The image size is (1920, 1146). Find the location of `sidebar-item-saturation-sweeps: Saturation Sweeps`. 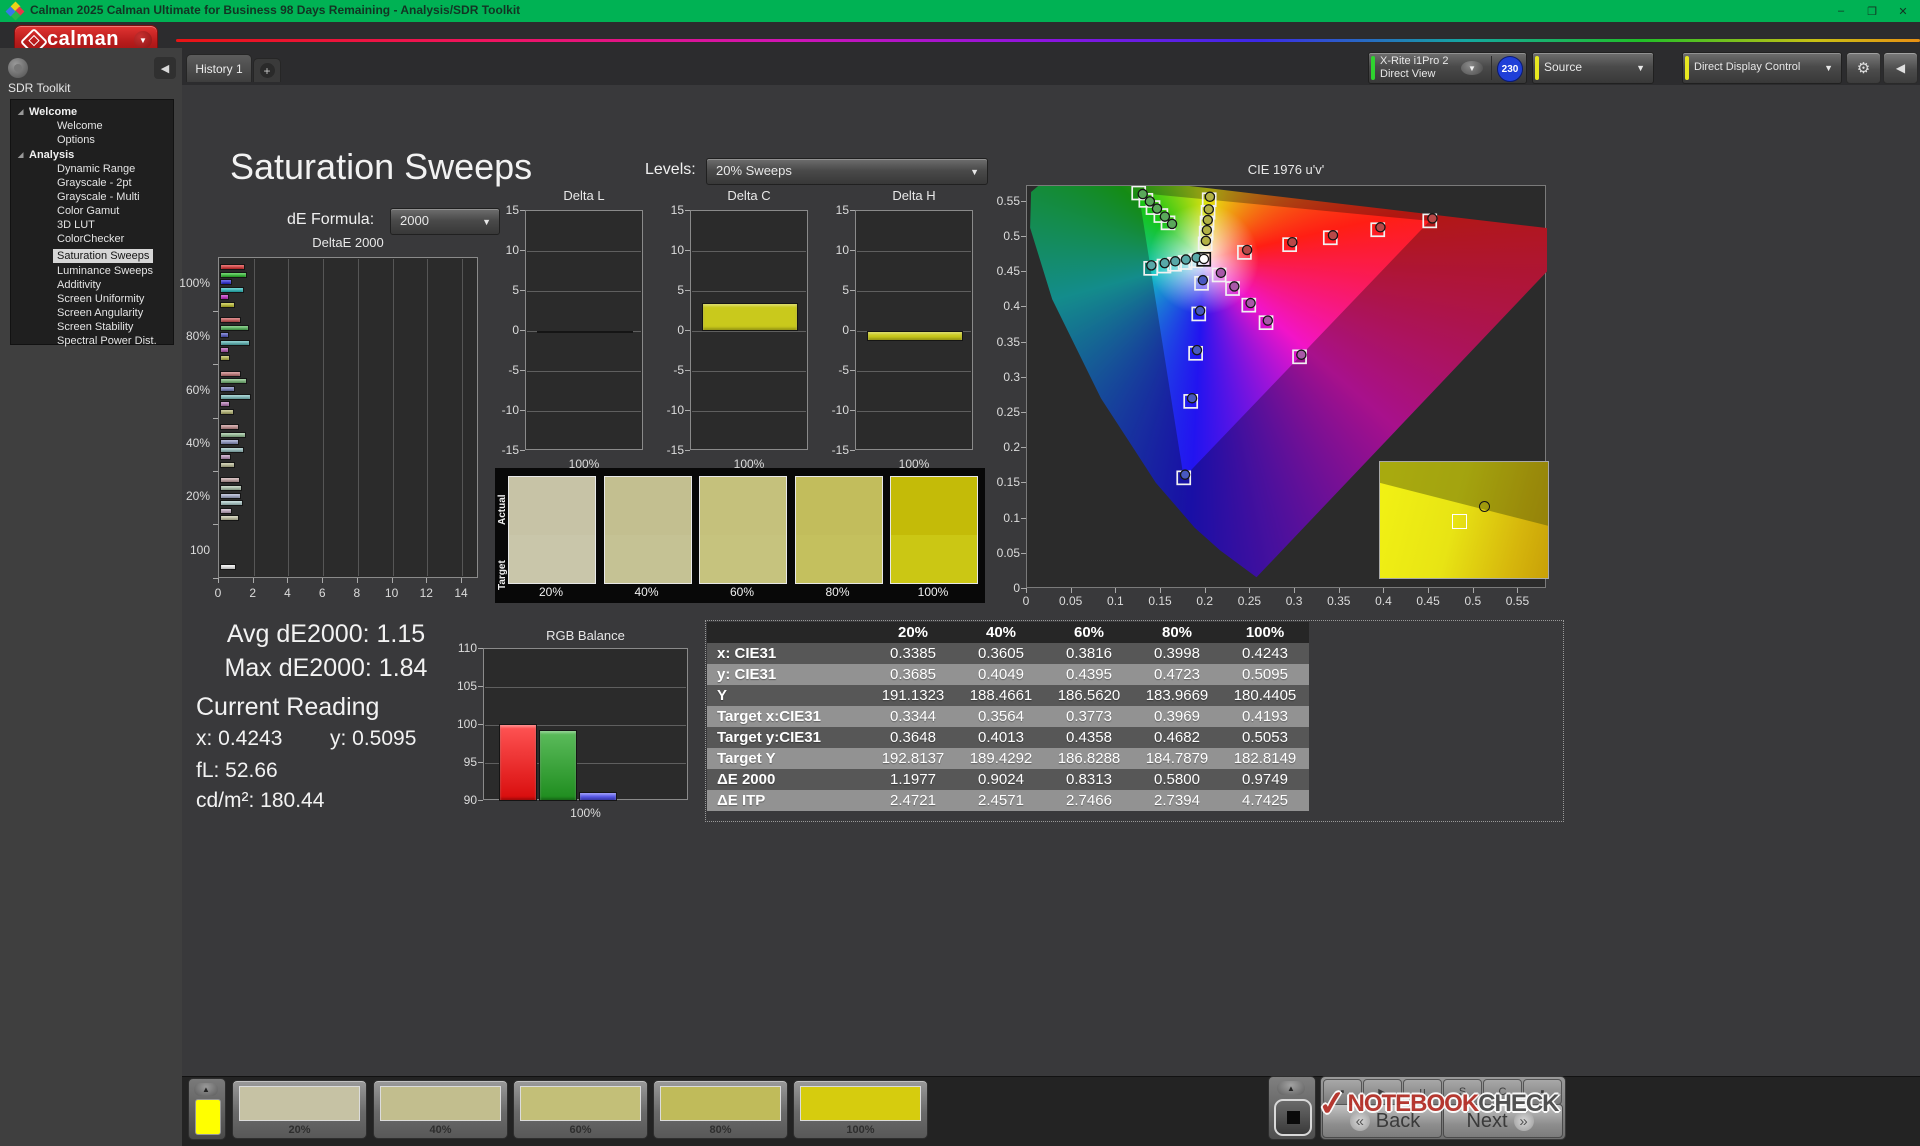

sidebar-item-saturation-sweeps: Saturation Sweeps is located at coordinates (103, 256).